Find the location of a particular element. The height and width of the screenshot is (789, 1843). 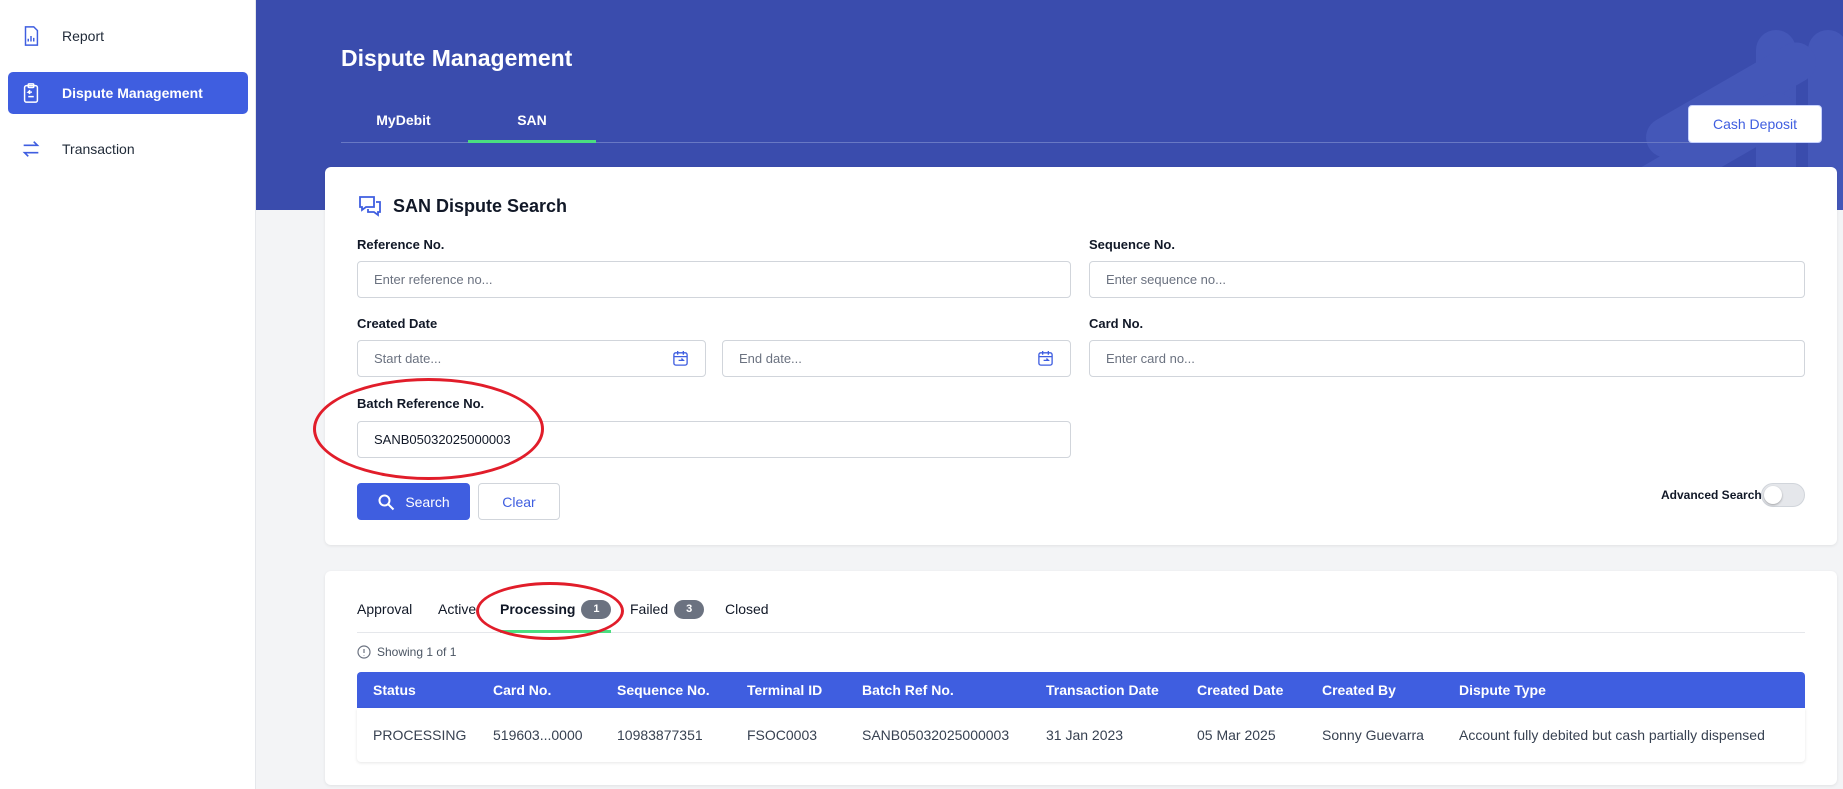

search-button: Search is located at coordinates (413, 501).